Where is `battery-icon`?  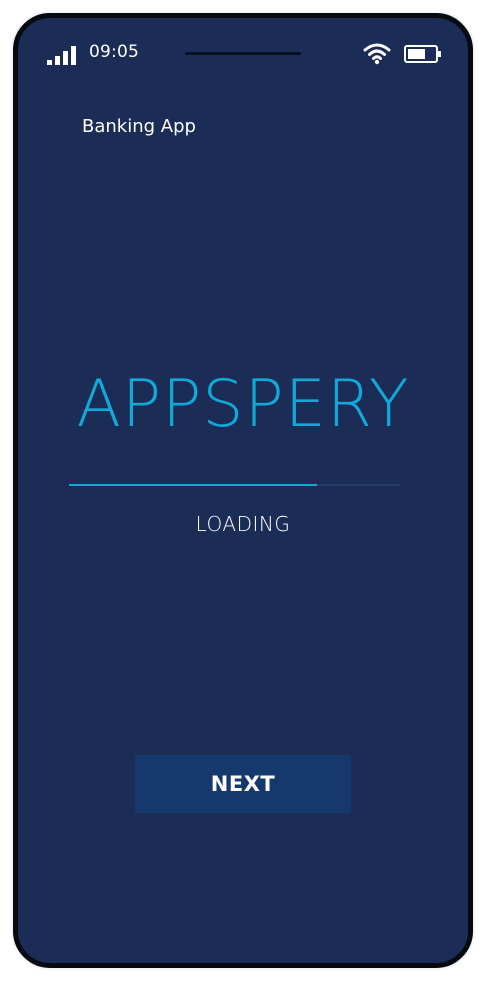
battery-icon is located at coordinates (422, 54).